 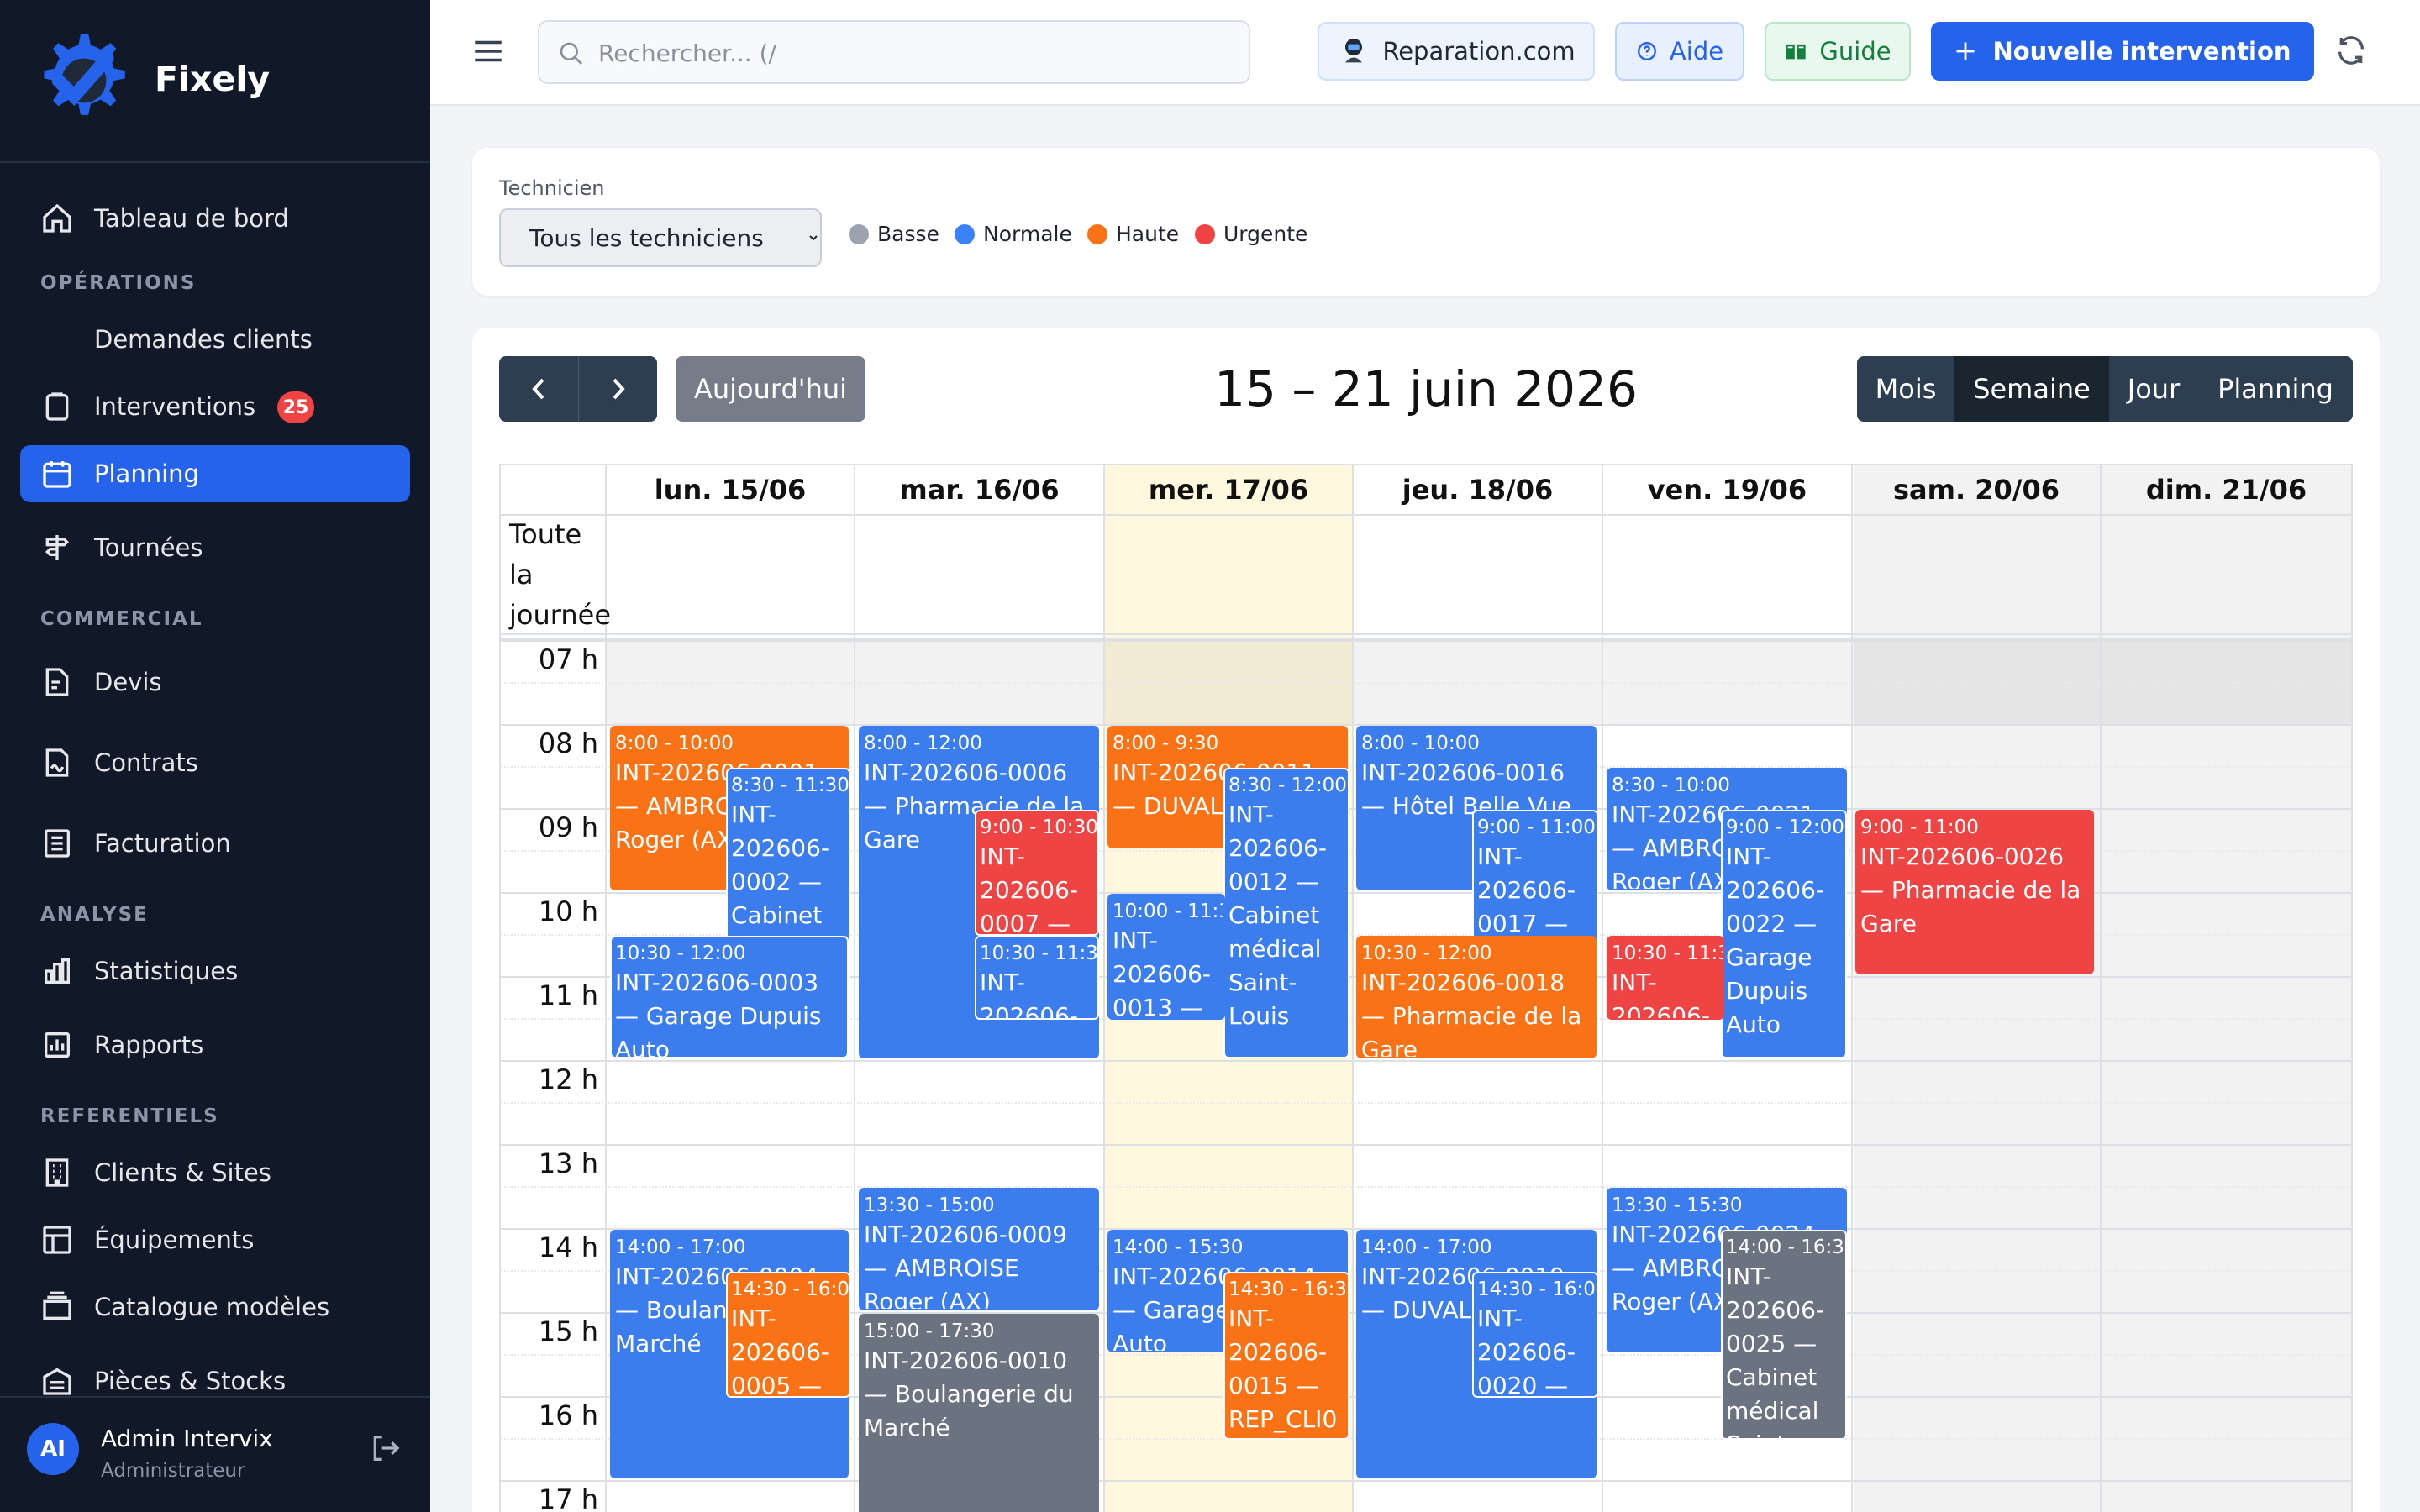 I want to click on event-title: INT-202606-0022 — Garage Dupuis Auto, so click(x=1775, y=940).